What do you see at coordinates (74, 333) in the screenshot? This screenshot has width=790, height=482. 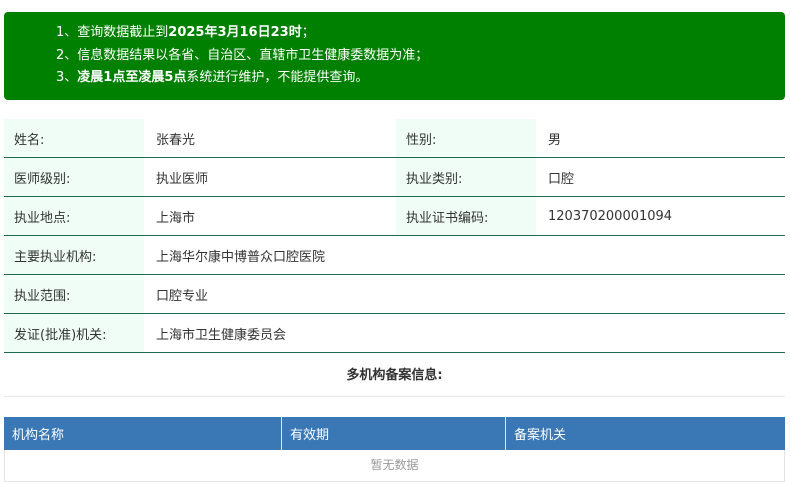 I see `authority-label: 发证(批准)机关:` at bounding box center [74, 333].